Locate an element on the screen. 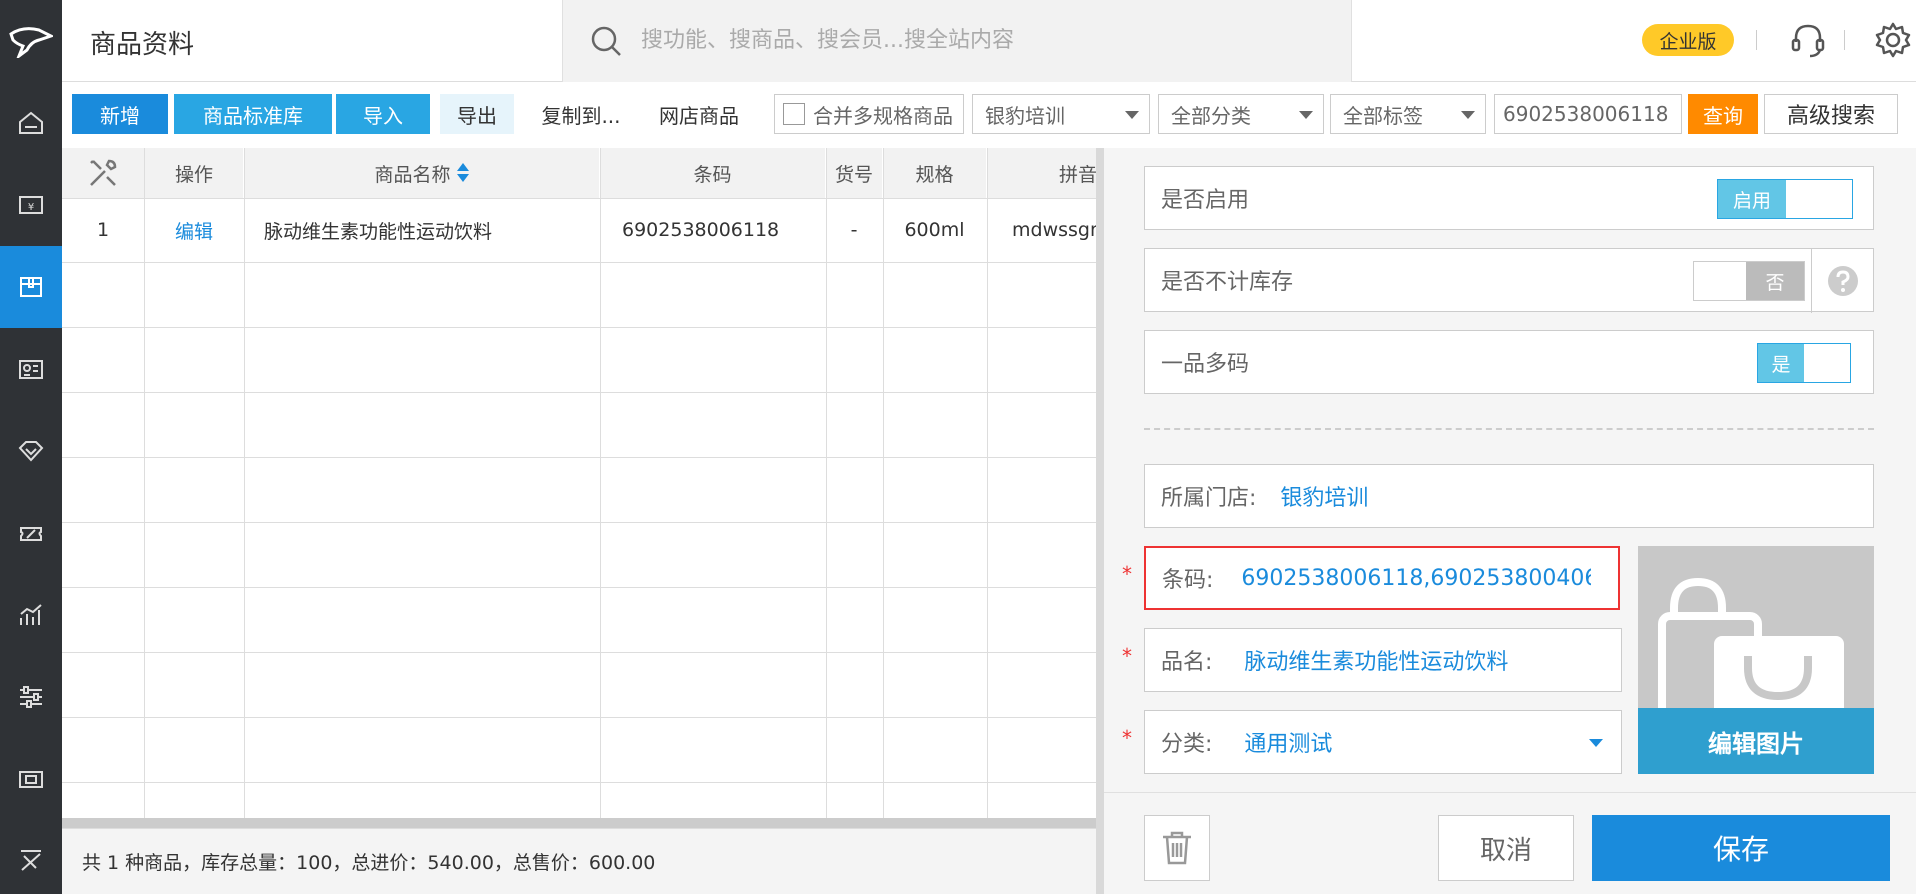  headset-support-icon is located at coordinates (1808, 40).